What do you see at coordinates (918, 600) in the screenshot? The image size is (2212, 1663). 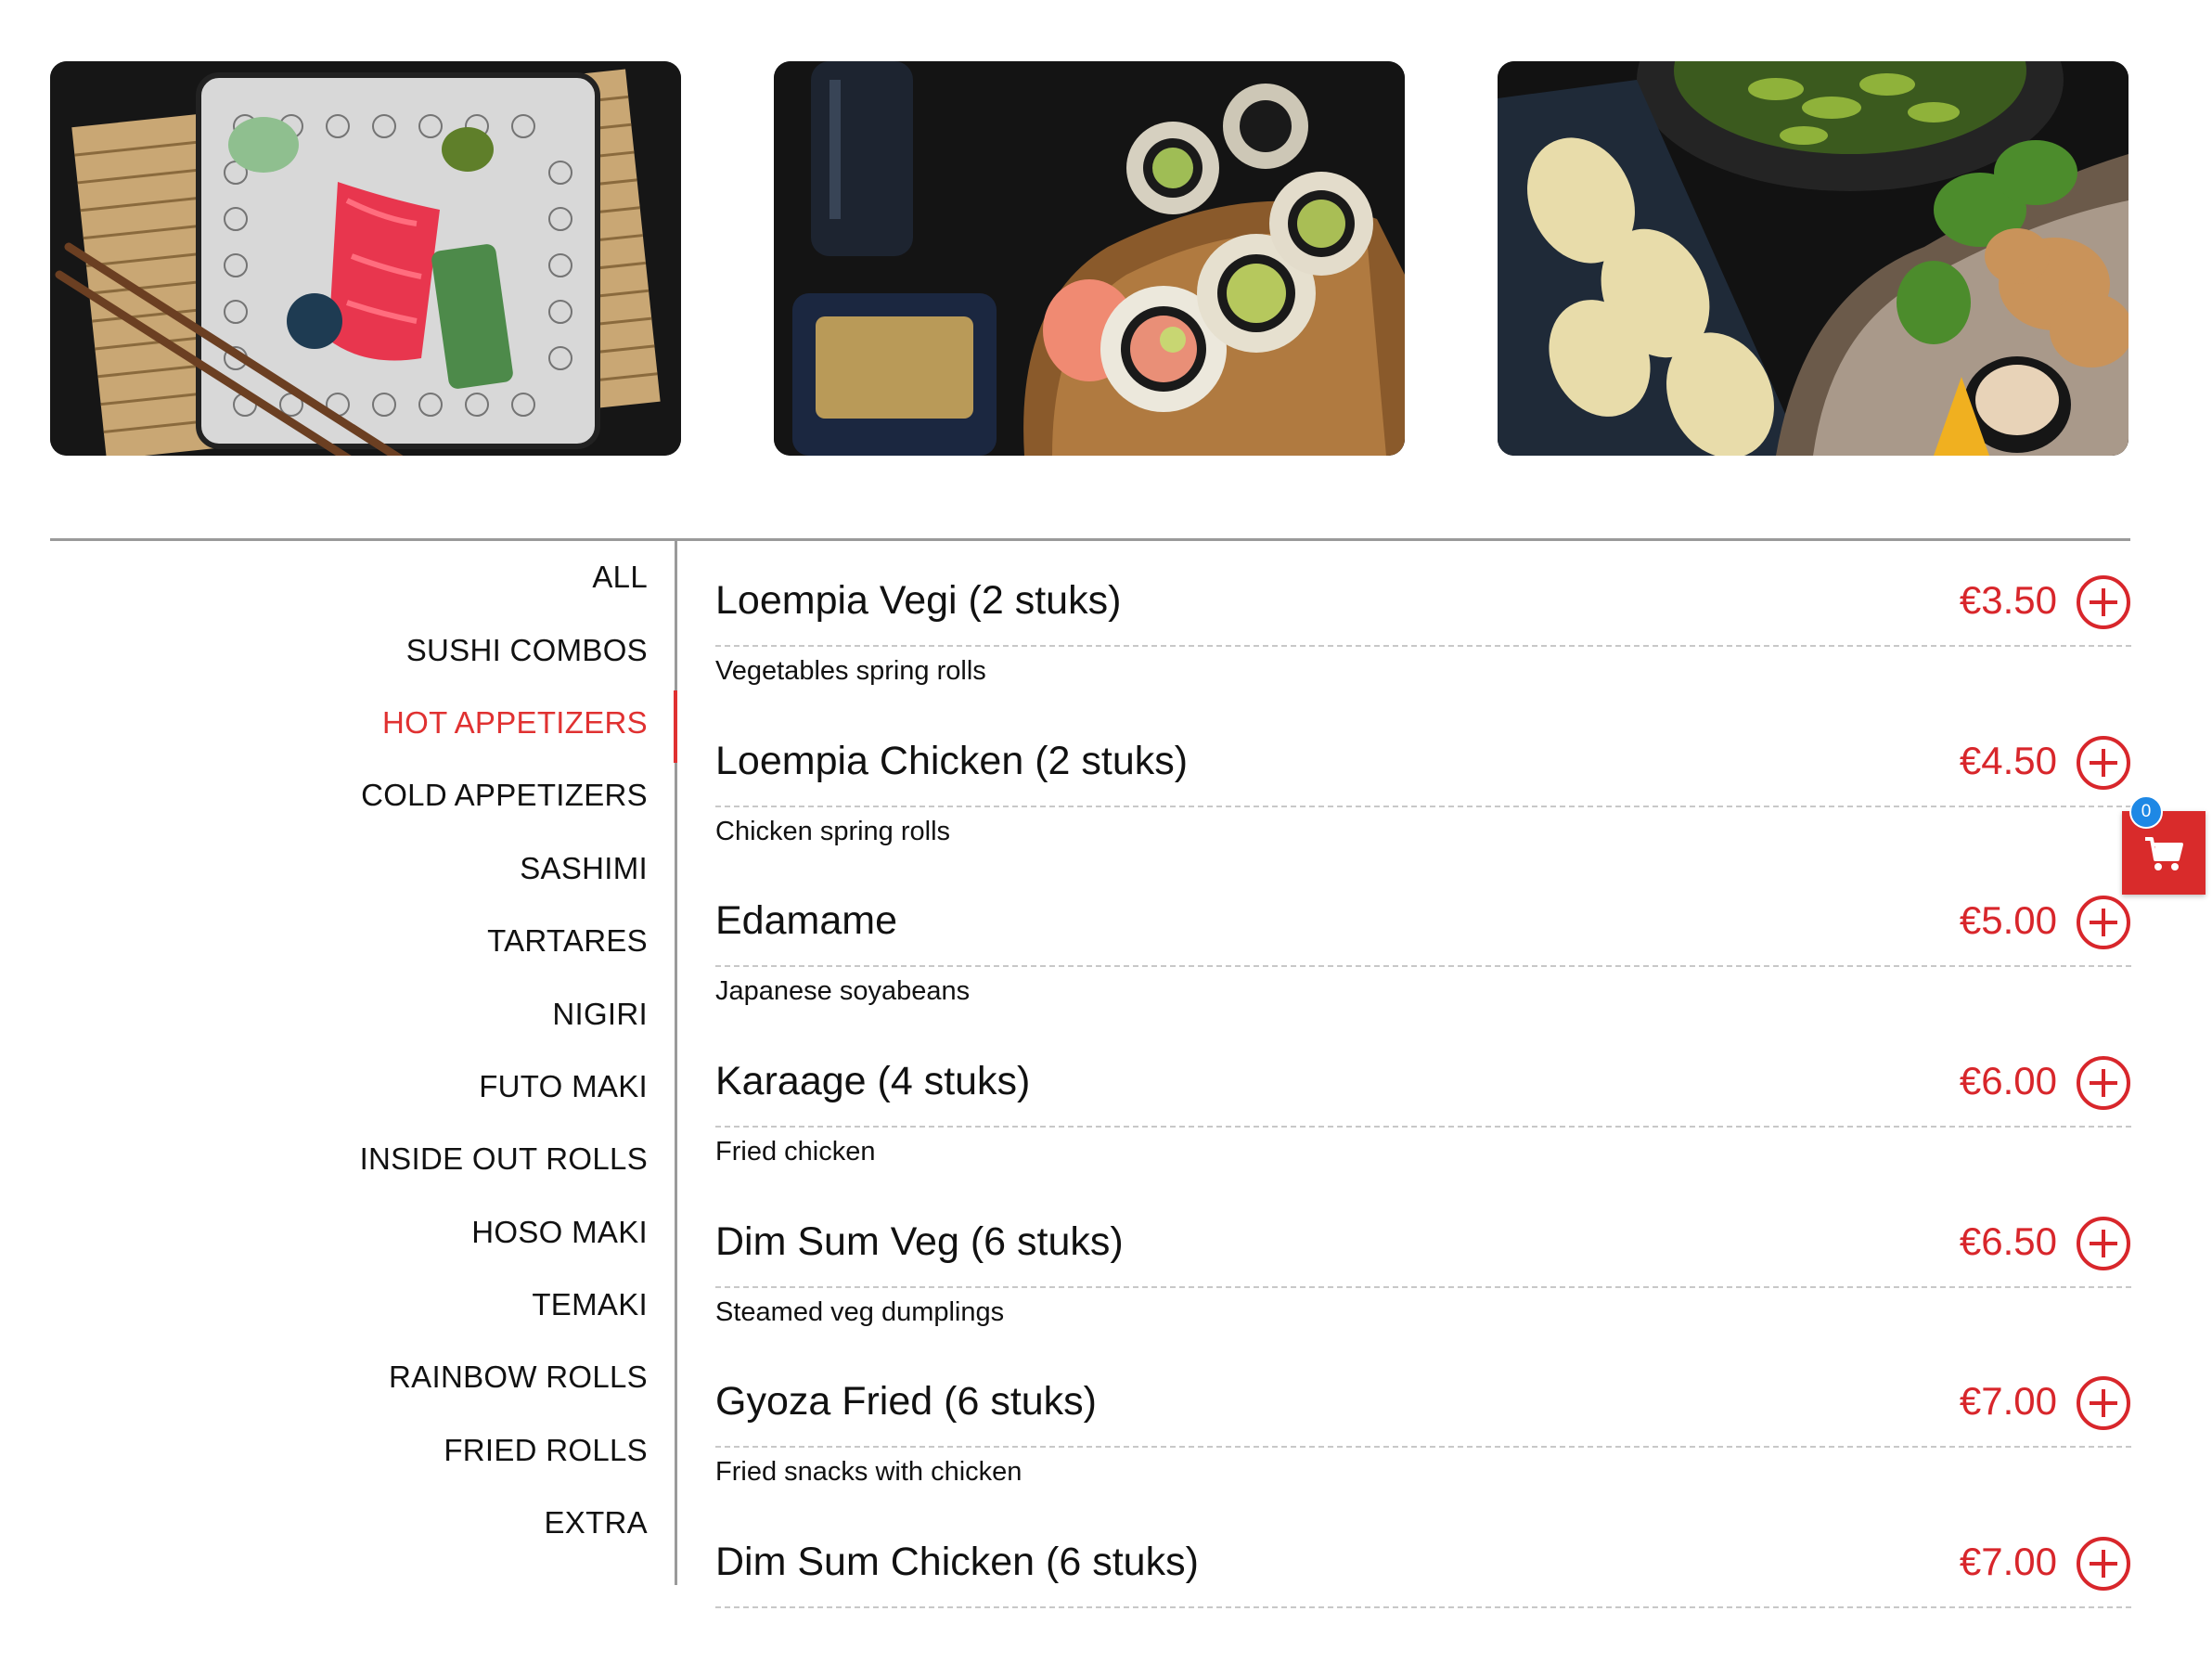 I see `menu-item-name: Loempia Vegi (2 stuks)` at bounding box center [918, 600].